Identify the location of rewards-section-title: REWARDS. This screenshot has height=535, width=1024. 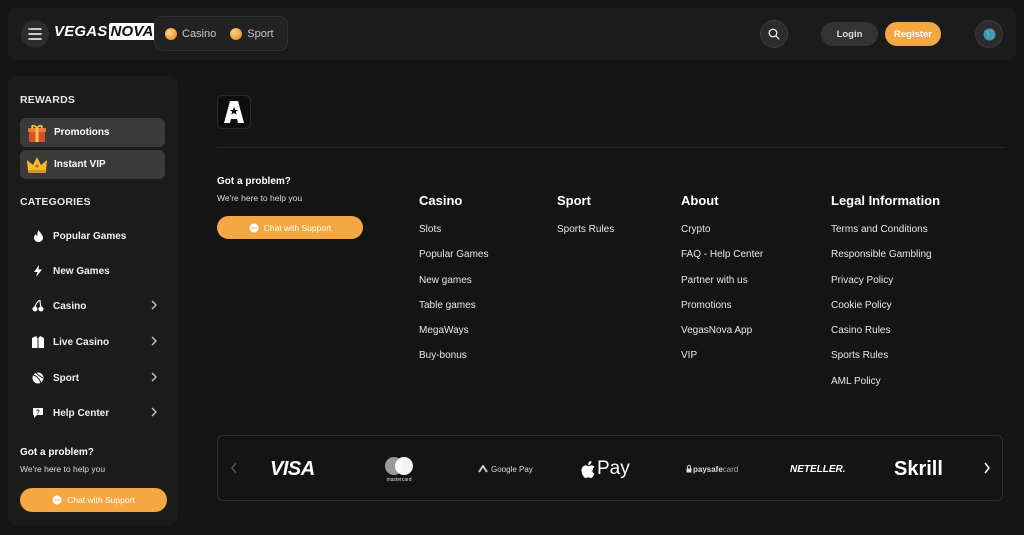
(48, 100).